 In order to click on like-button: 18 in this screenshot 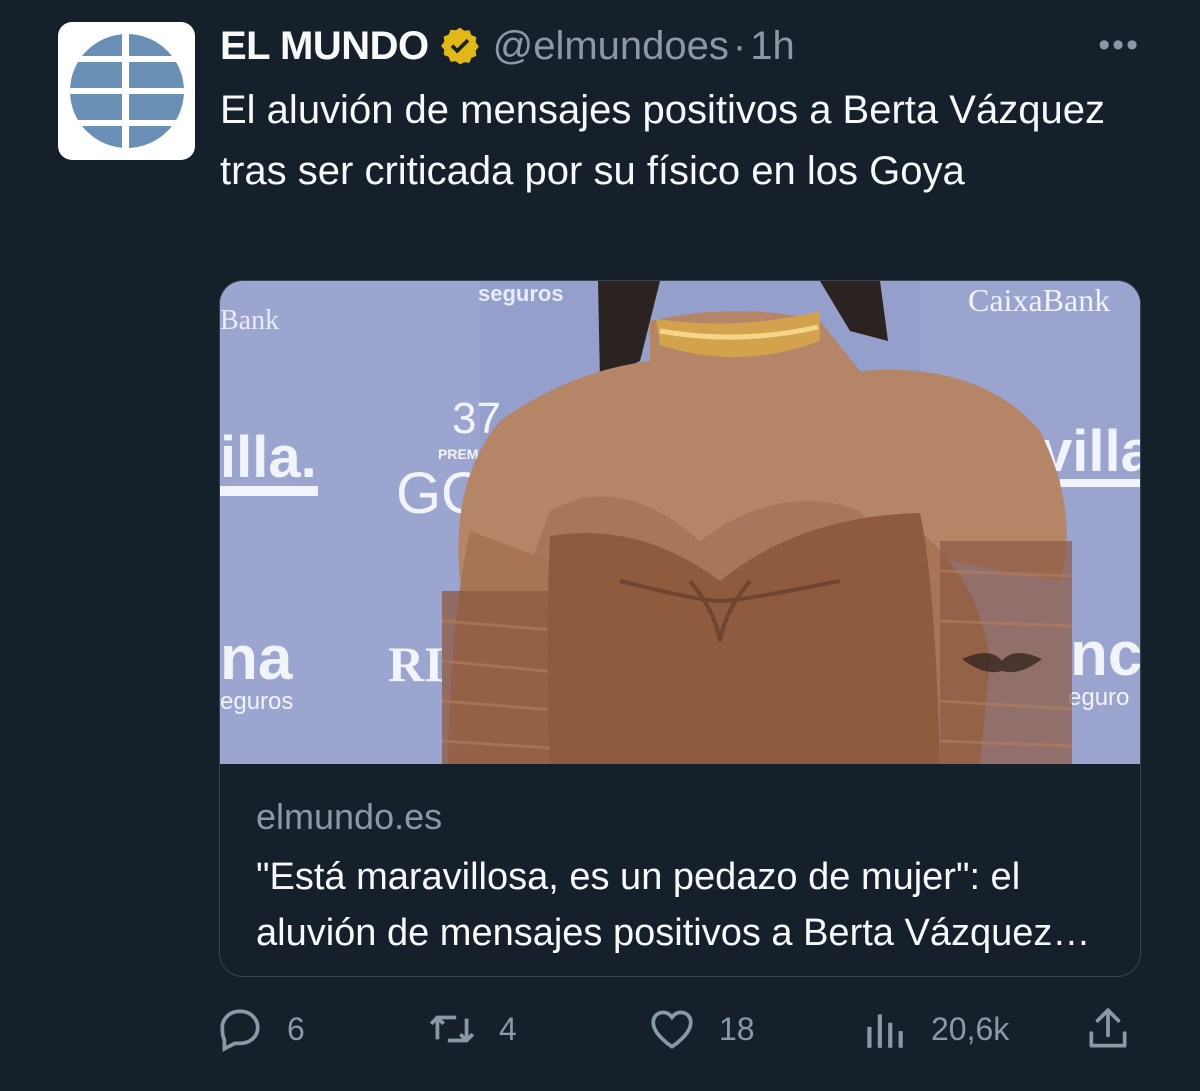, I will do `click(701, 1029)`.